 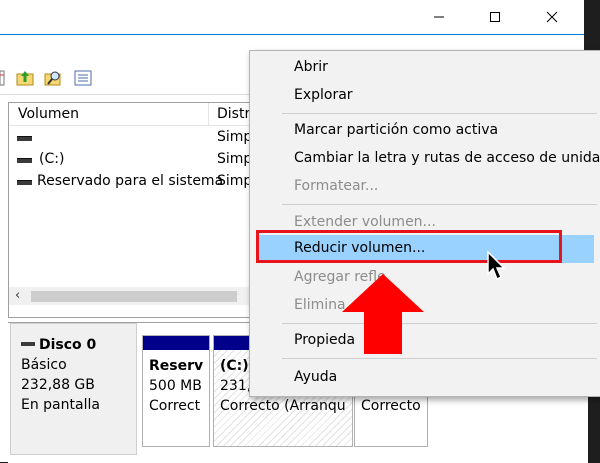 What do you see at coordinates (176, 366) in the screenshot?
I see `partition-label: Reserv` at bounding box center [176, 366].